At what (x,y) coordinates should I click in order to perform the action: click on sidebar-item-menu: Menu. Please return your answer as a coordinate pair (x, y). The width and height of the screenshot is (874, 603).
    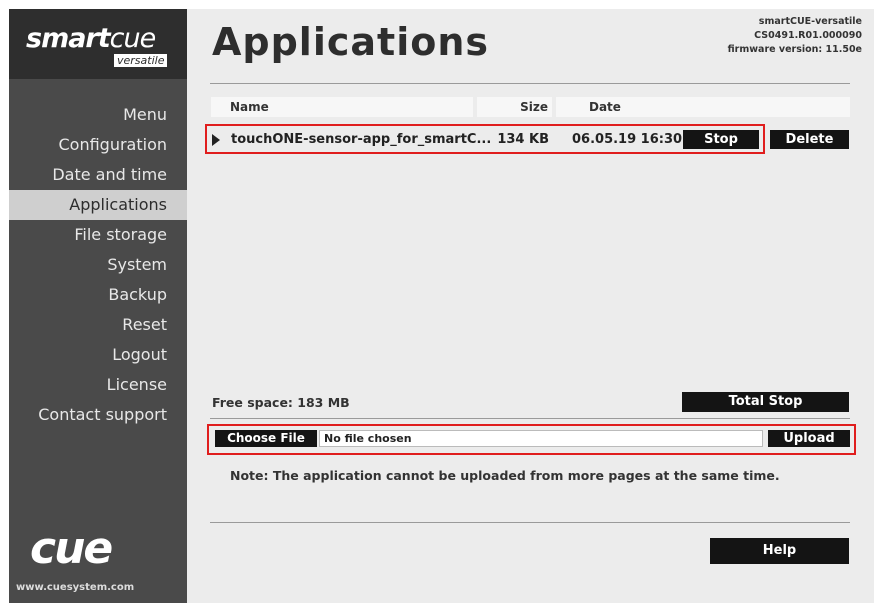
    Looking at the image, I should click on (98, 115).